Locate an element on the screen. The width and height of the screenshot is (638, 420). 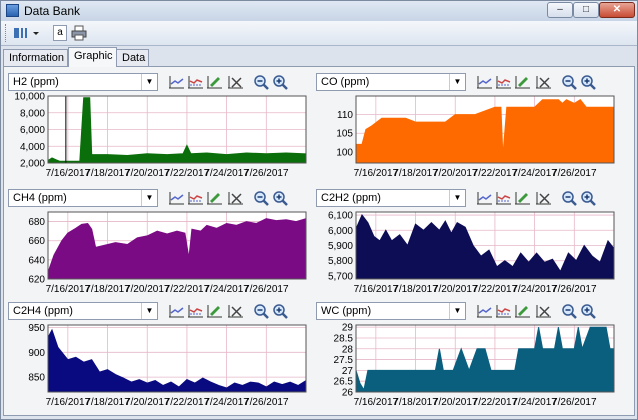
print-icon is located at coordinates (79, 33).